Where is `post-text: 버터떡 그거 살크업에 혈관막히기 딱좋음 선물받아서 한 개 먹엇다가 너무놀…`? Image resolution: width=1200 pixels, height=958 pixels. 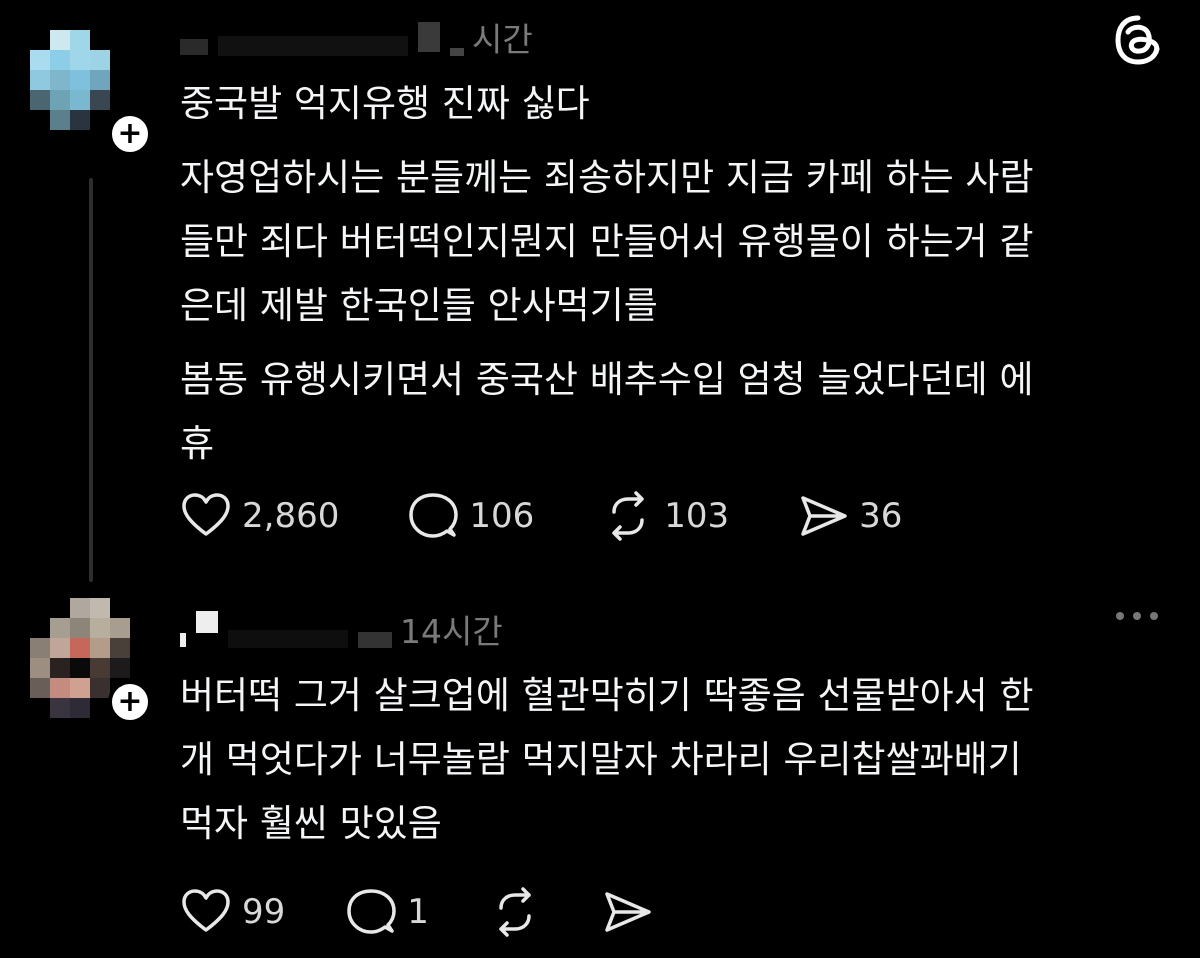
post-text: 버터떡 그거 살크업에 혈관막히기 딱좋음 선물받아서 한 개 먹엇다가 너무놀… is located at coordinates (607, 760).